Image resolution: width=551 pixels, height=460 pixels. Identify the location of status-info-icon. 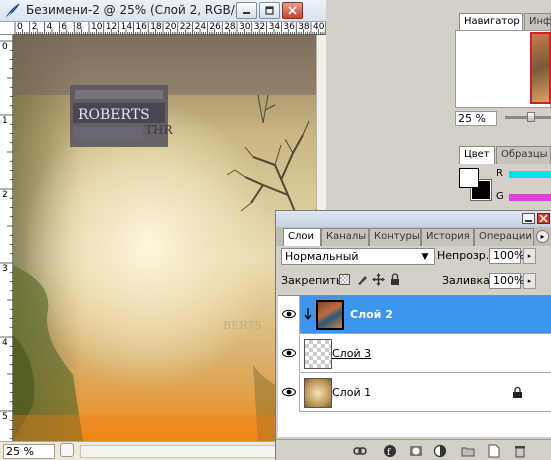
(67, 450).